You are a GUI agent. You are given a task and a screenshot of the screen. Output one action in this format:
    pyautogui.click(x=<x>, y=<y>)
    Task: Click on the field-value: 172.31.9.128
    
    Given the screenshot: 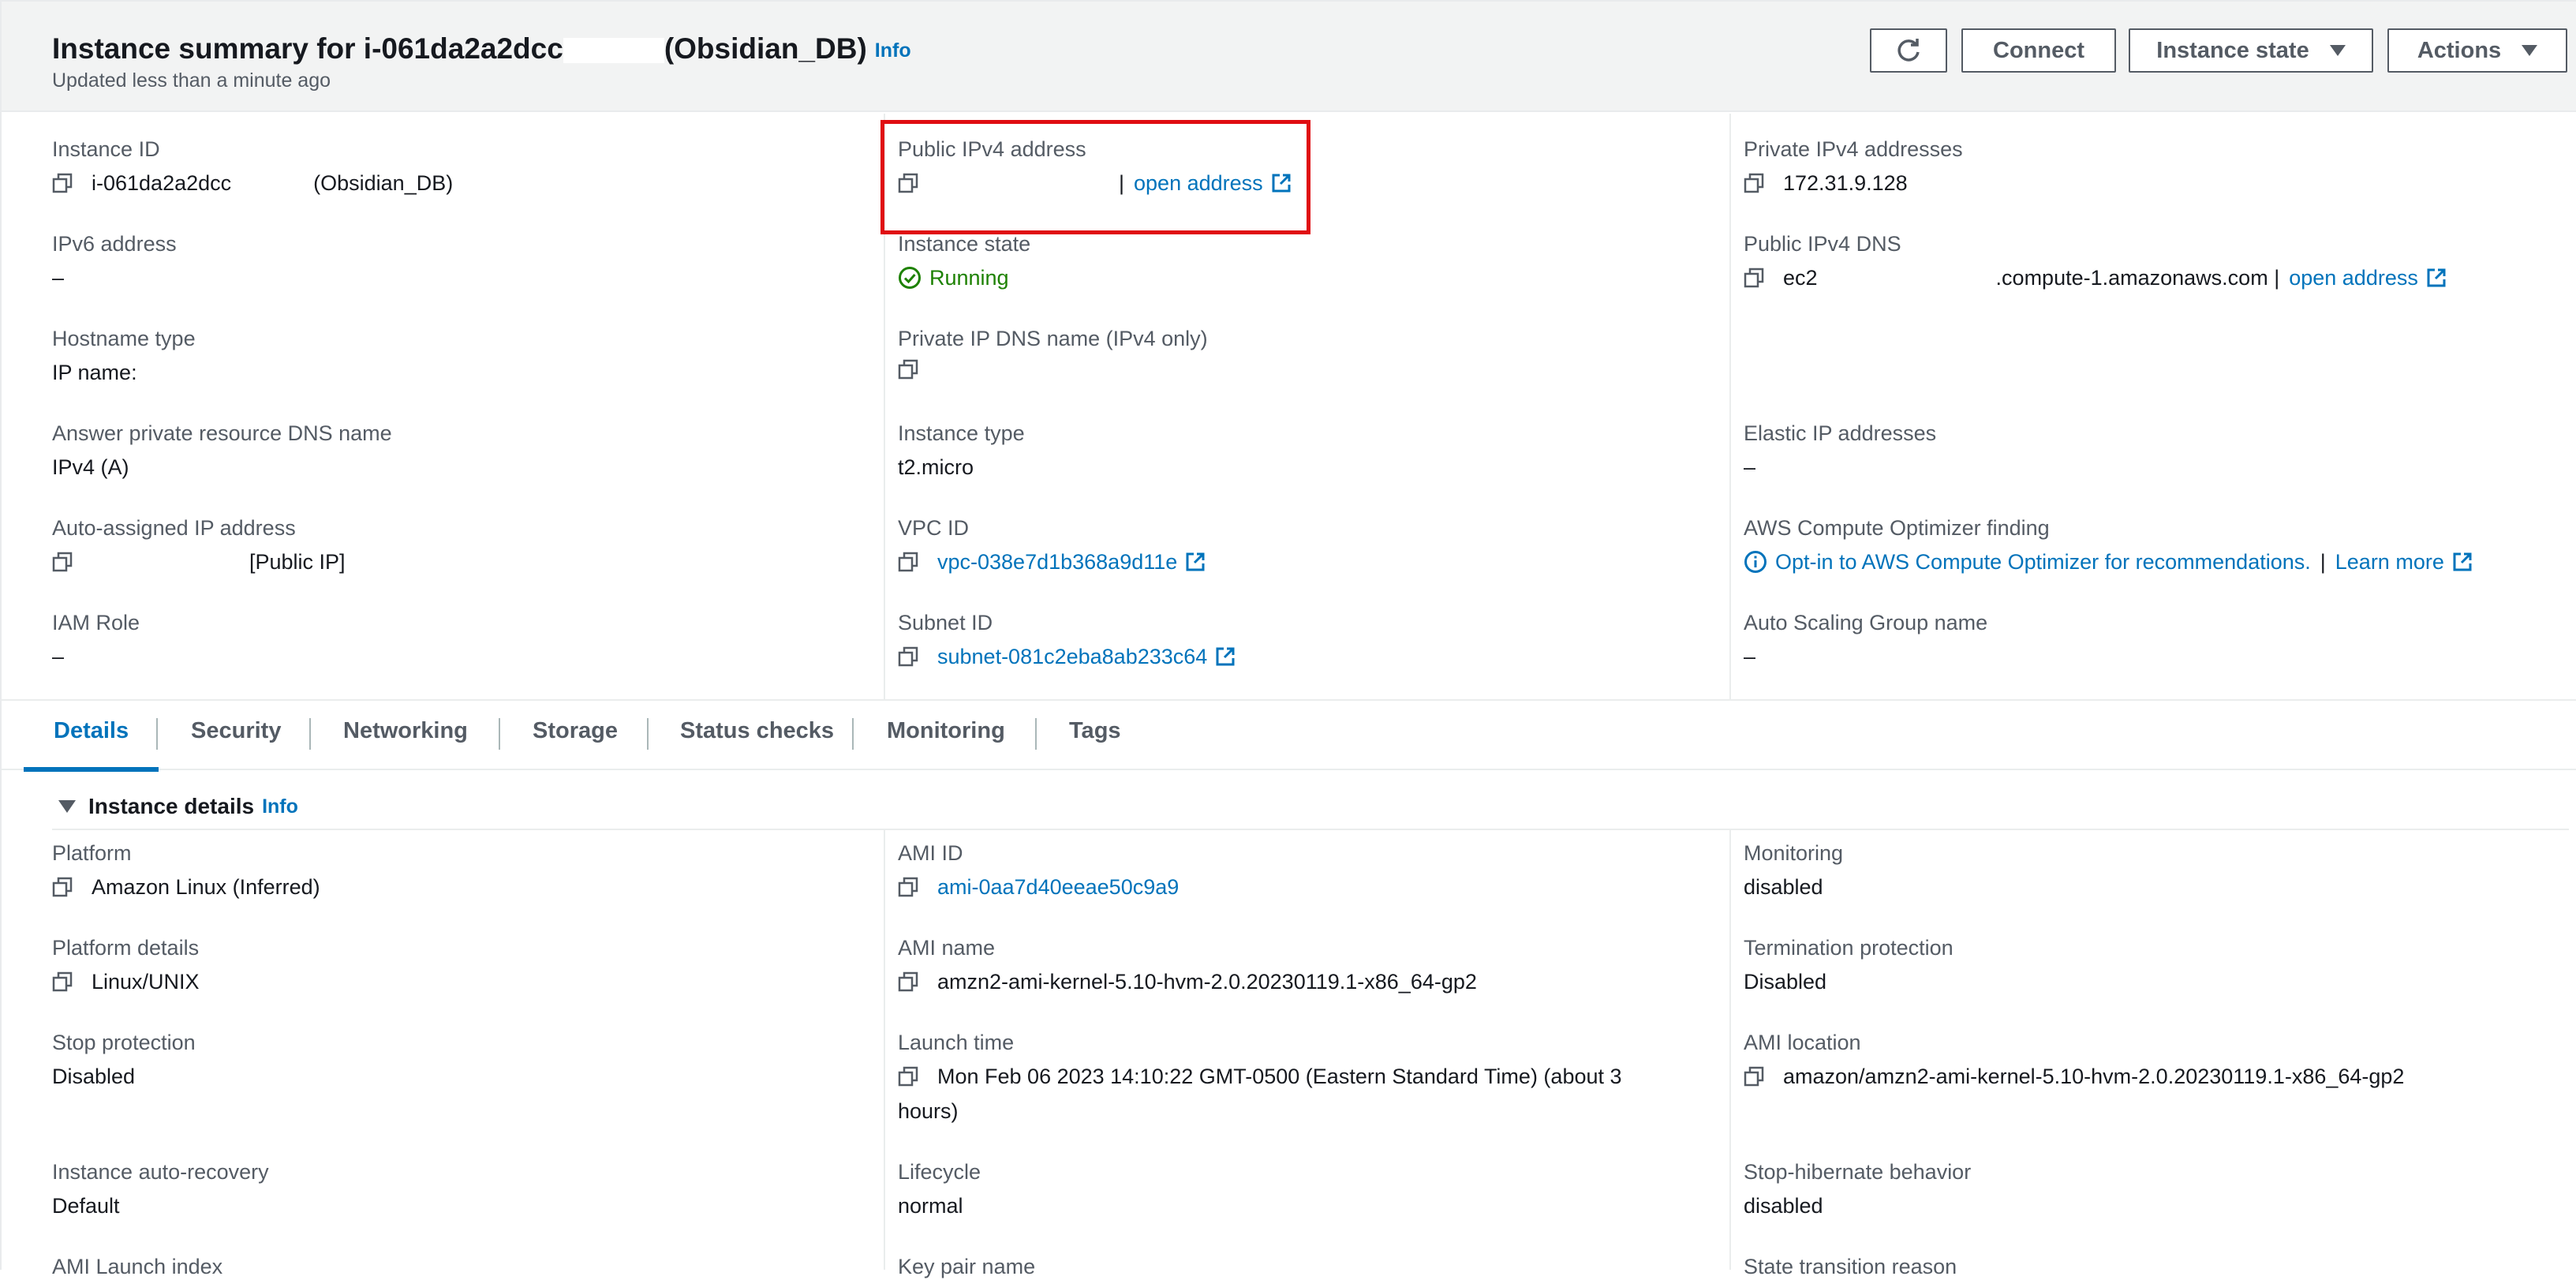 What is the action you would take?
    pyautogui.click(x=1853, y=183)
    